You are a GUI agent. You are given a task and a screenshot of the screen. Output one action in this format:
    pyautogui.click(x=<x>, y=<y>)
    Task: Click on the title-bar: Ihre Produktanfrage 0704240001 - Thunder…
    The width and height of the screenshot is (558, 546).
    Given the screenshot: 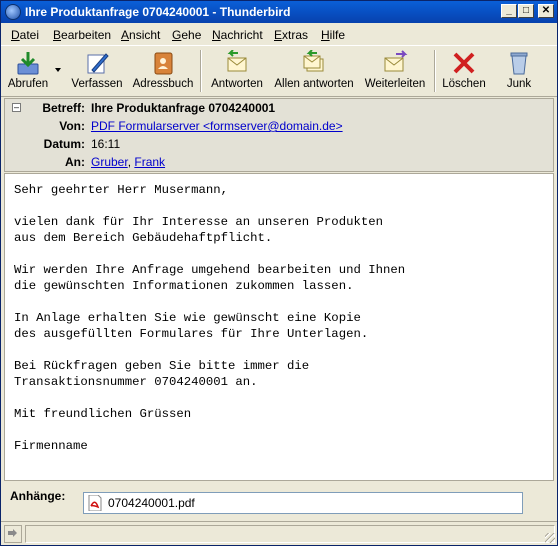 What is the action you would take?
    pyautogui.click(x=279, y=12)
    